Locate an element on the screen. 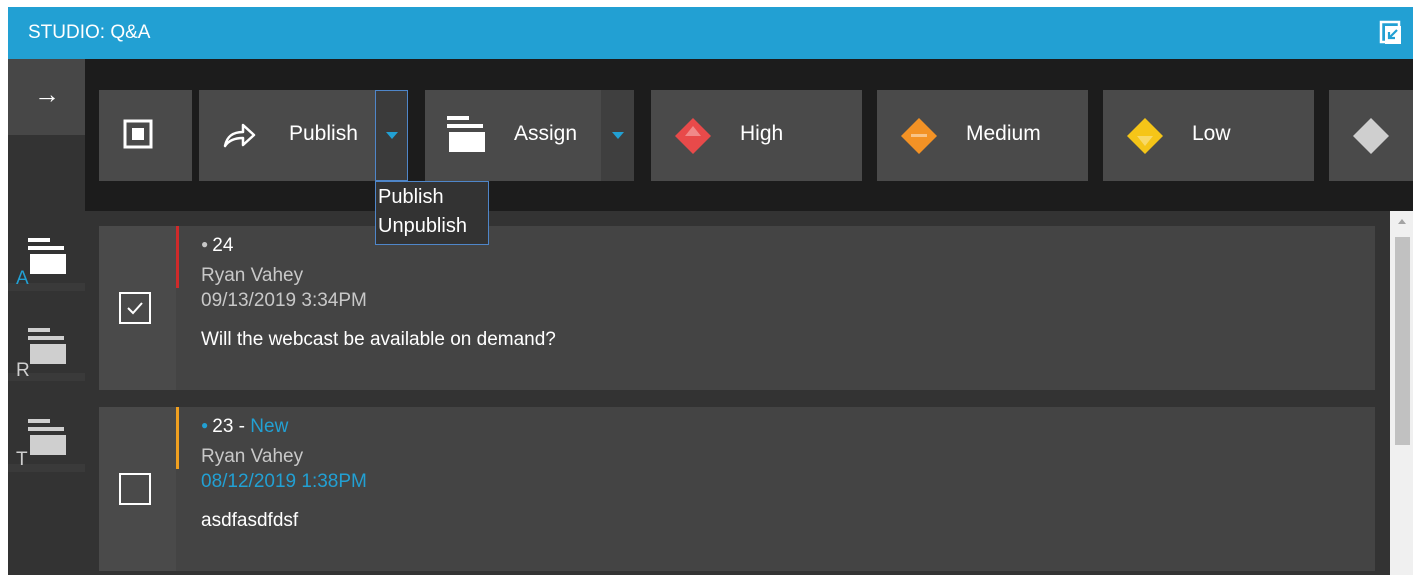 This screenshot has height=575, width=1413. folder-trash-button: T is located at coordinates (46, 442).